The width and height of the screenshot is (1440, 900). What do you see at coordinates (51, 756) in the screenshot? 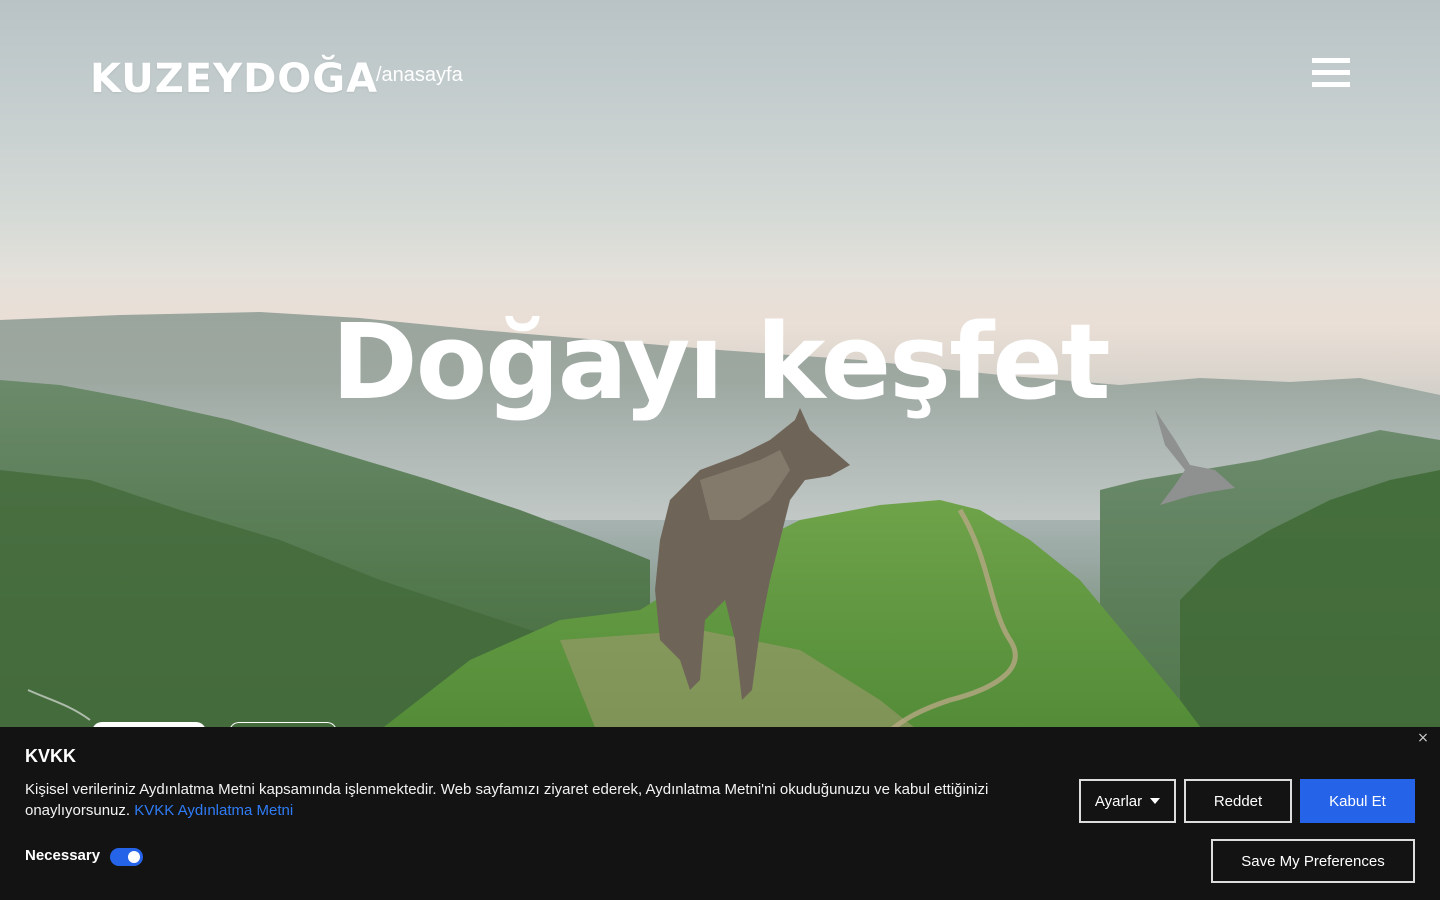
I see `cookie-banner-title: KVKK` at bounding box center [51, 756].